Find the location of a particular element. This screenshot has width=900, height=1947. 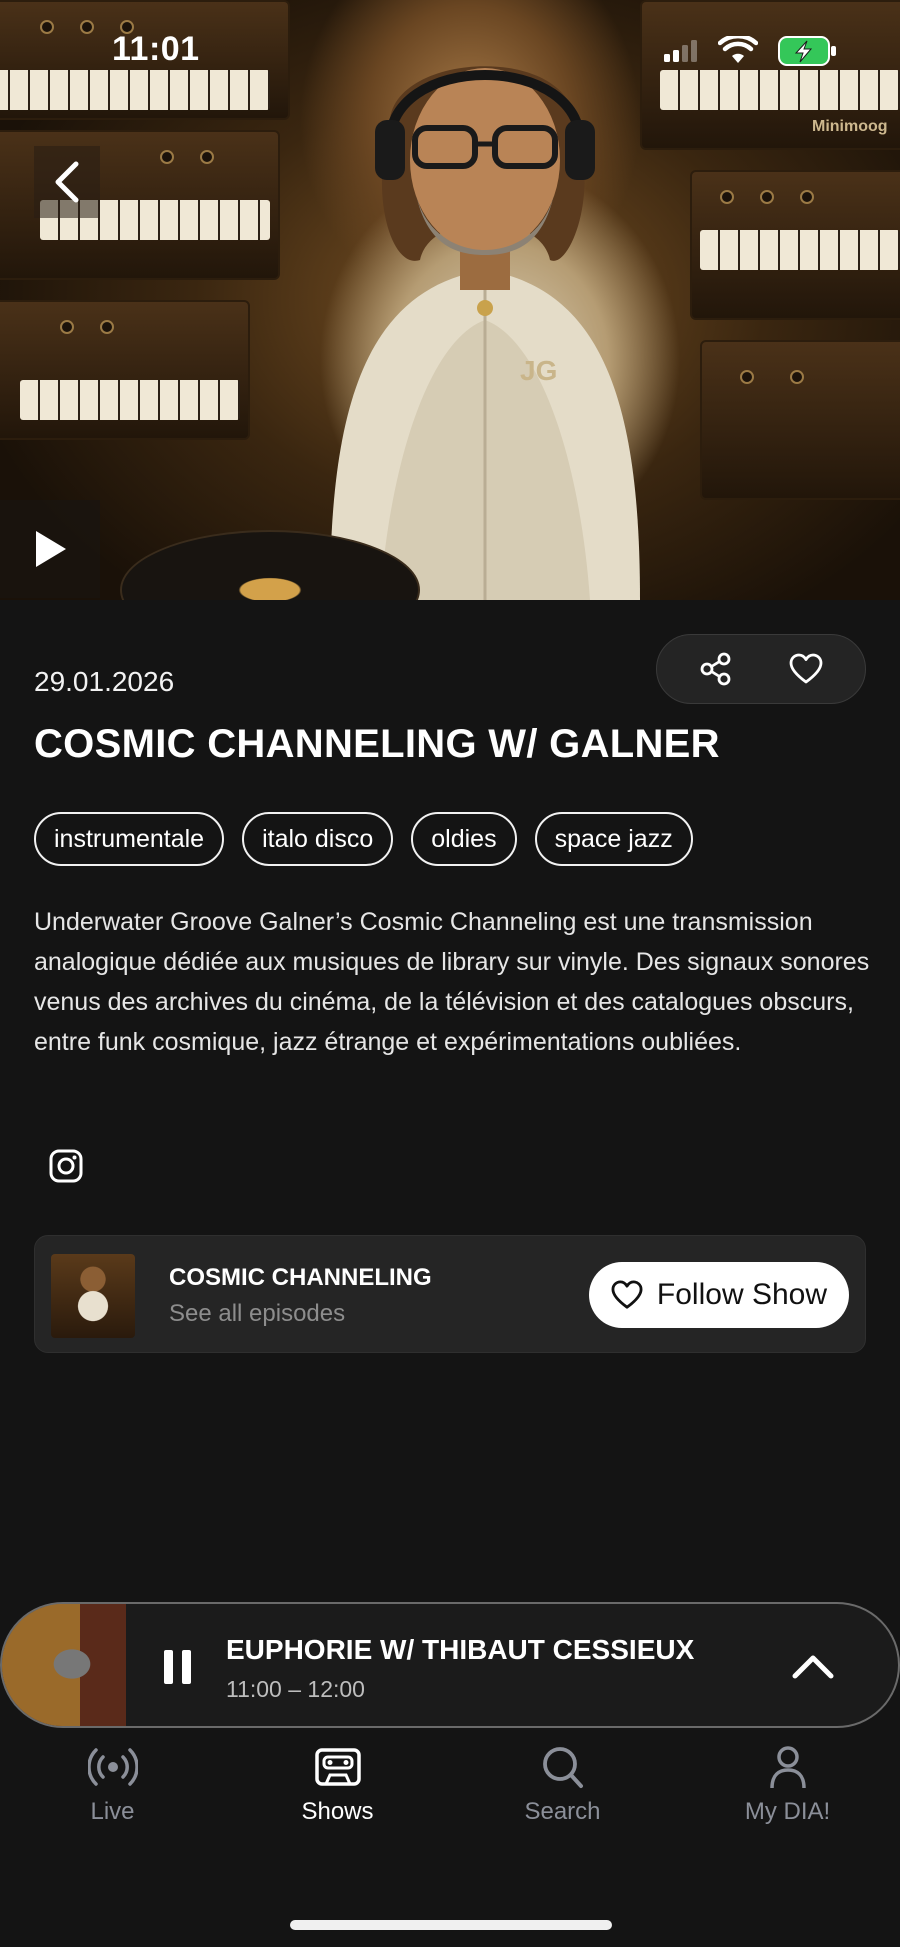

cassette-icon is located at coordinates (337, 1767).